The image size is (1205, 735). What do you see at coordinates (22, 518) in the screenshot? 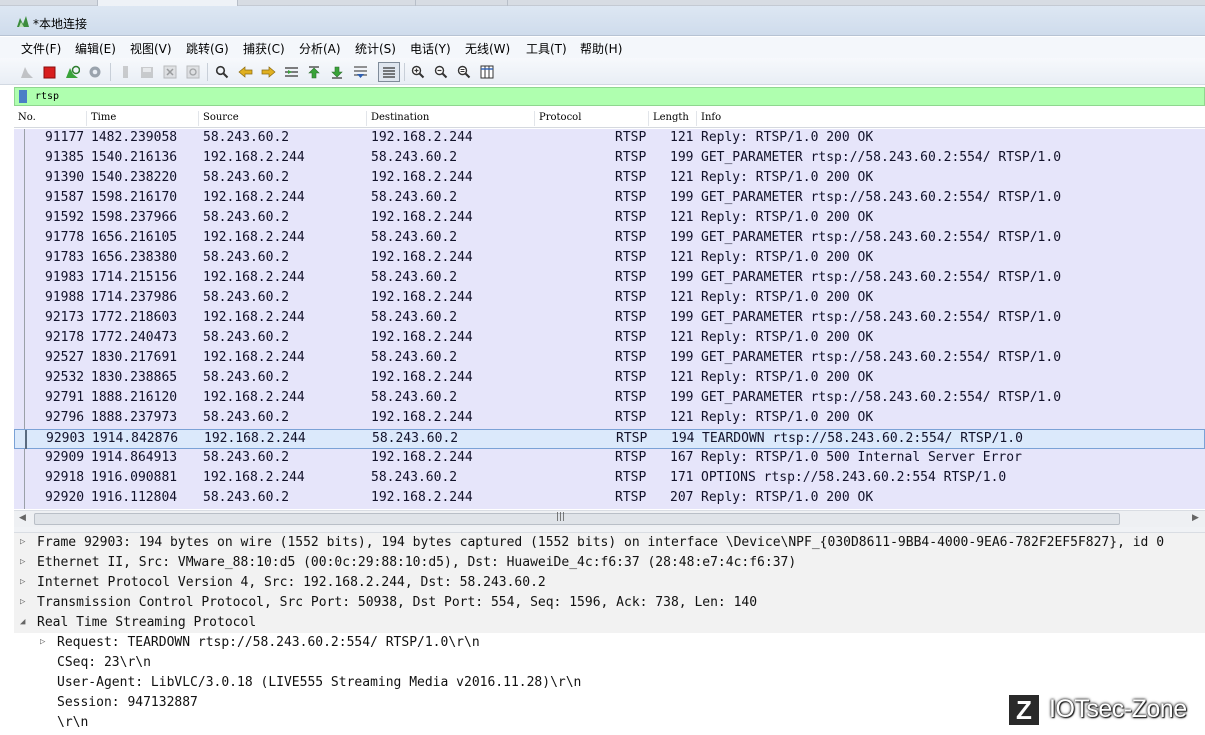
I see `scroll-left-arrow-icon: ◀` at bounding box center [22, 518].